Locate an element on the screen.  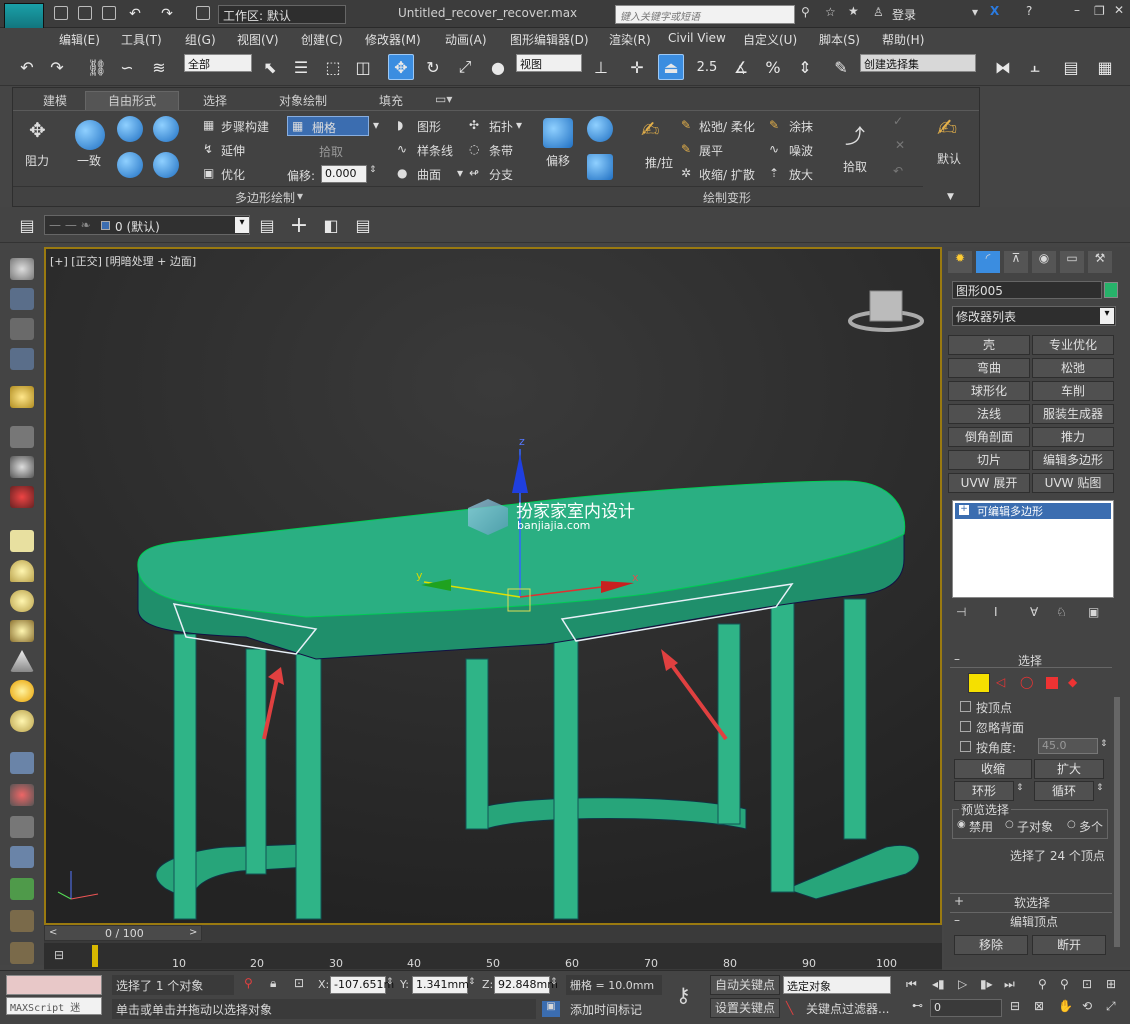
break-vertex-button: 断开 is located at coordinates (1069, 945).